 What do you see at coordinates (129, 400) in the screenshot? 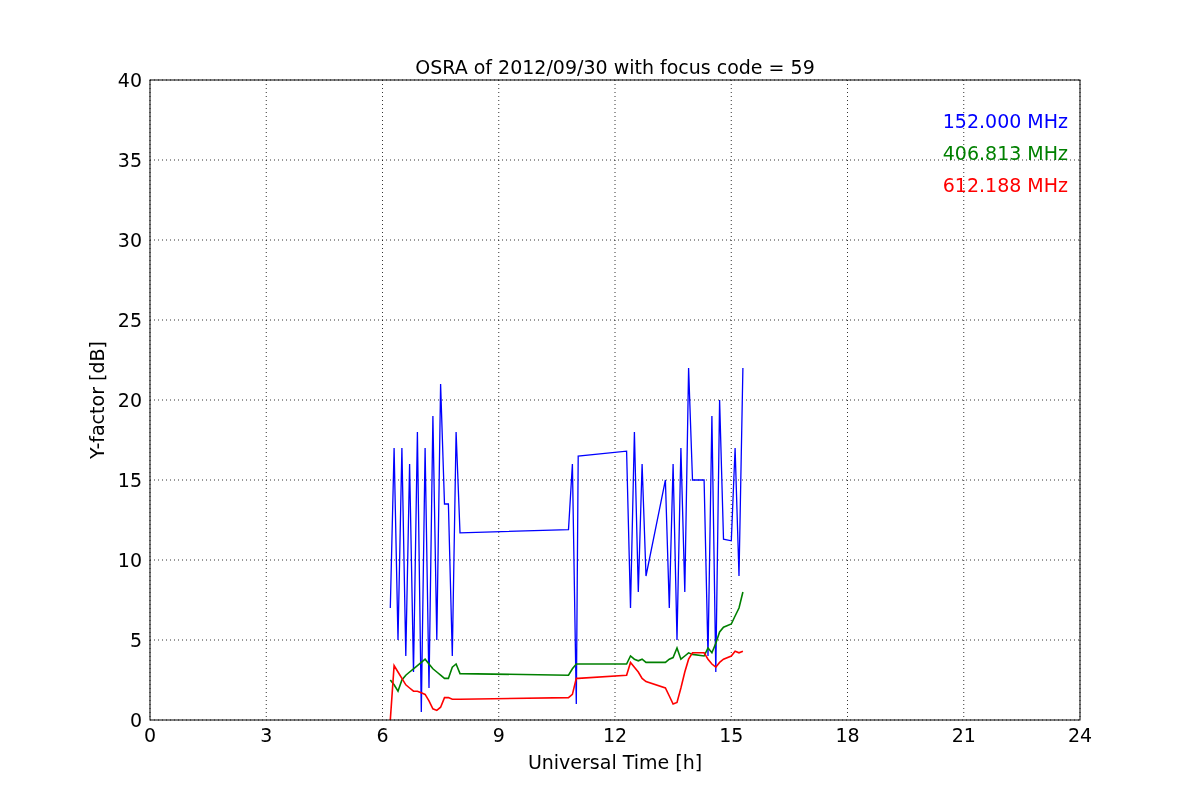
I see `tick-label: 20` at bounding box center [129, 400].